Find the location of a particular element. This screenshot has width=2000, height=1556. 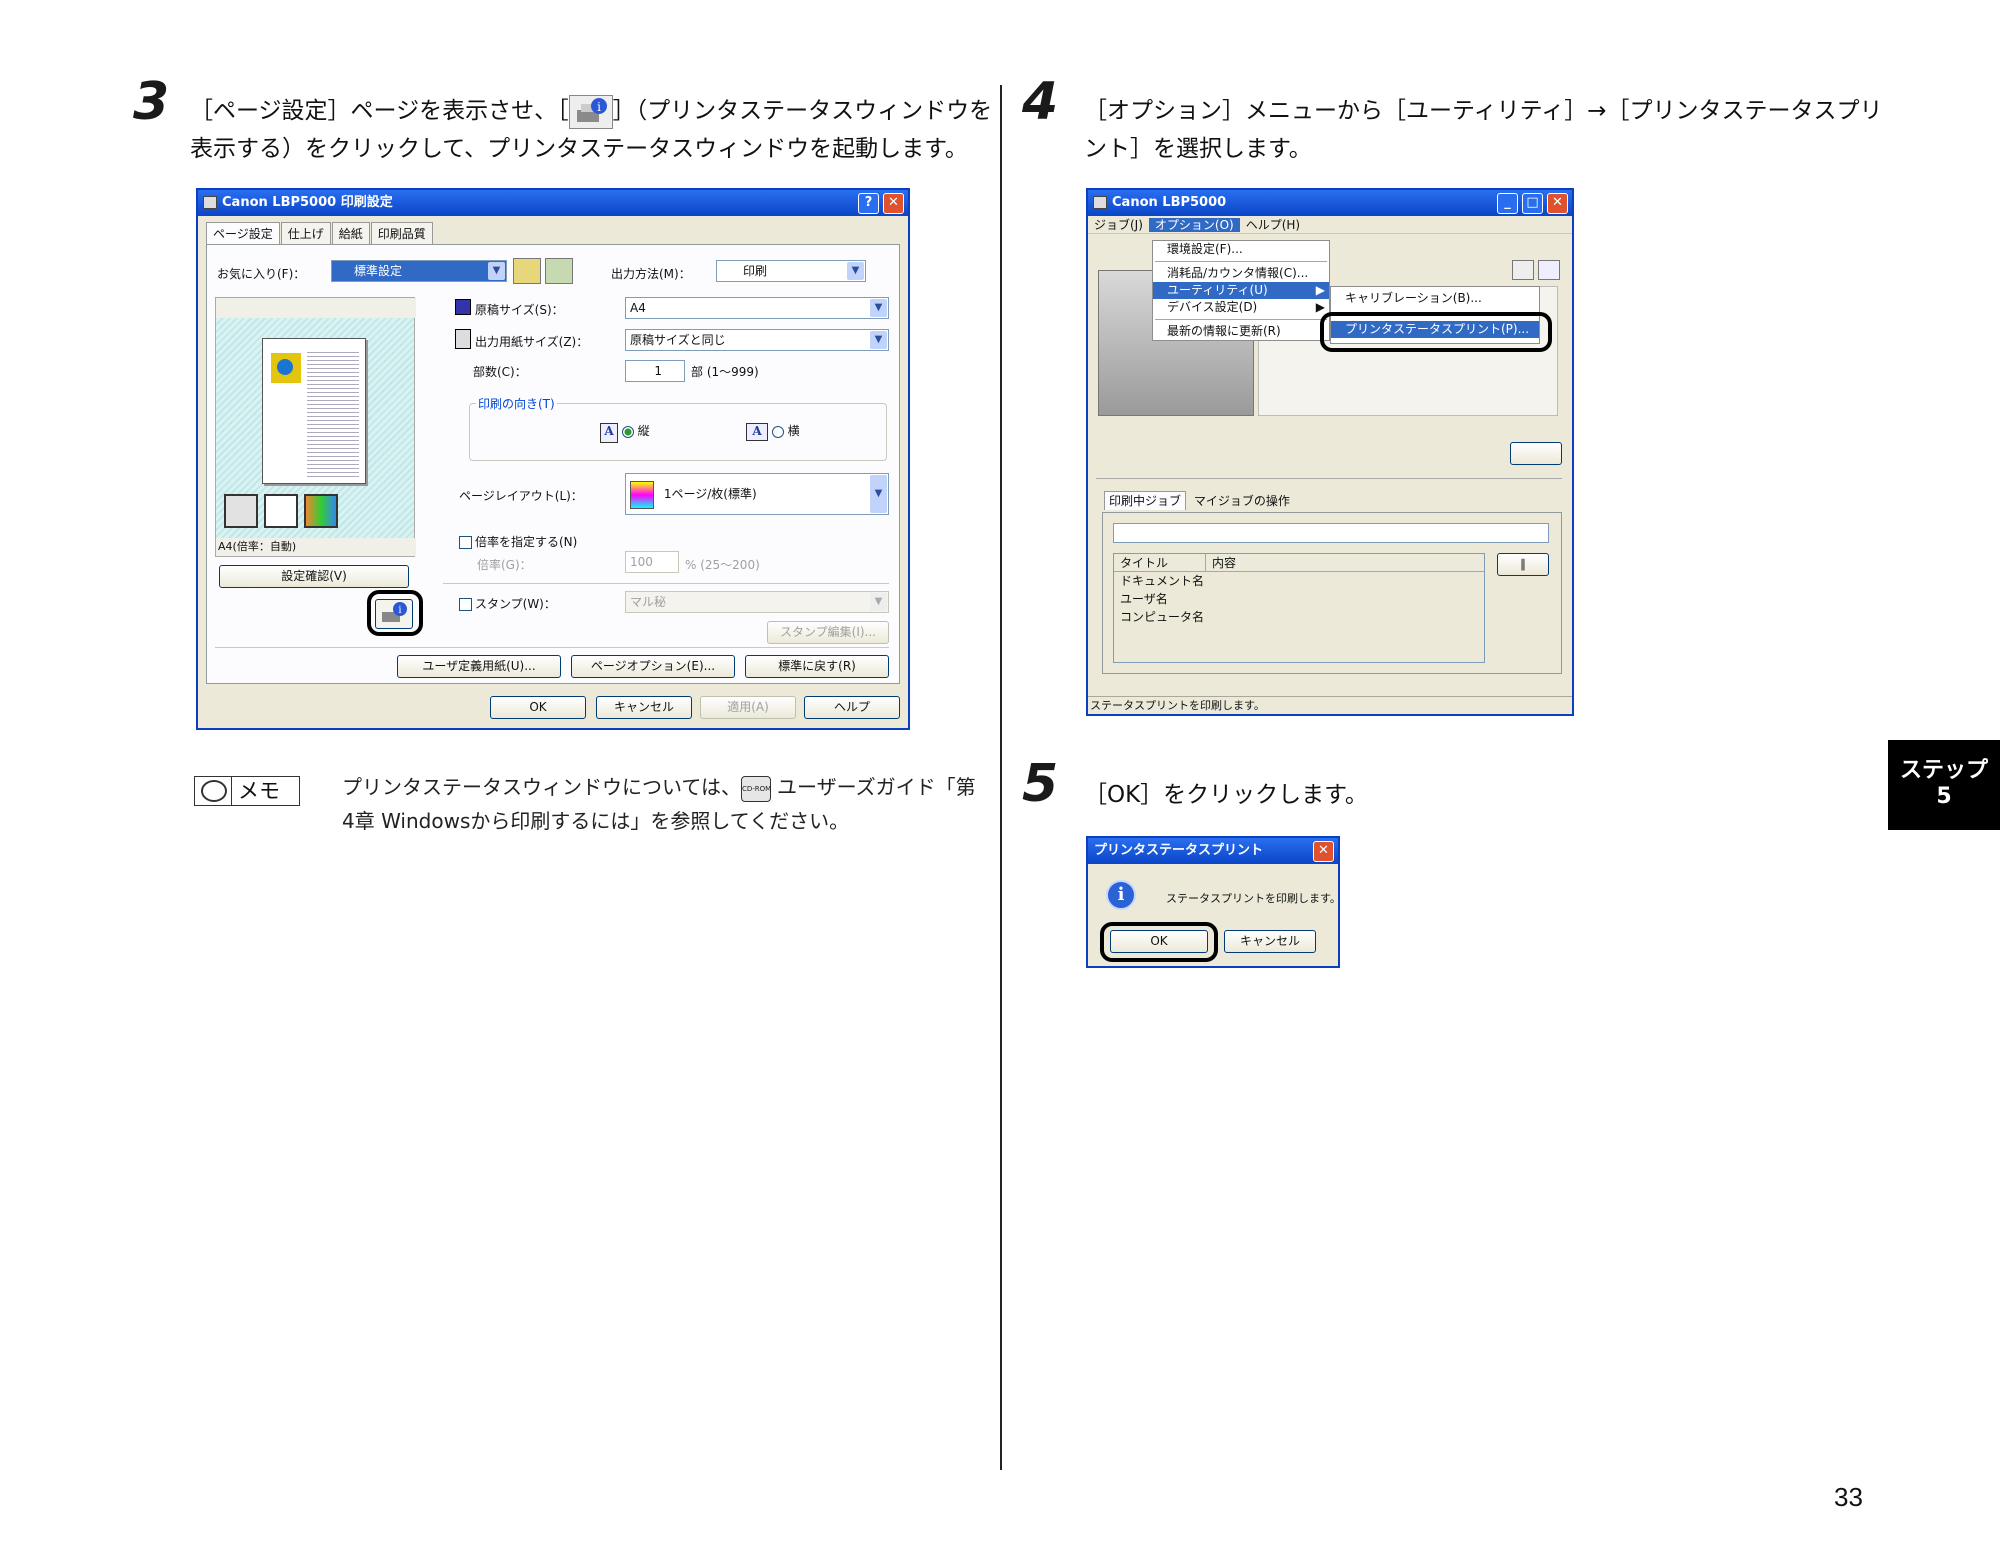

menubar: ジョブ(J) オプション(O) ヘルプ(H) is located at coordinates (1330, 225).